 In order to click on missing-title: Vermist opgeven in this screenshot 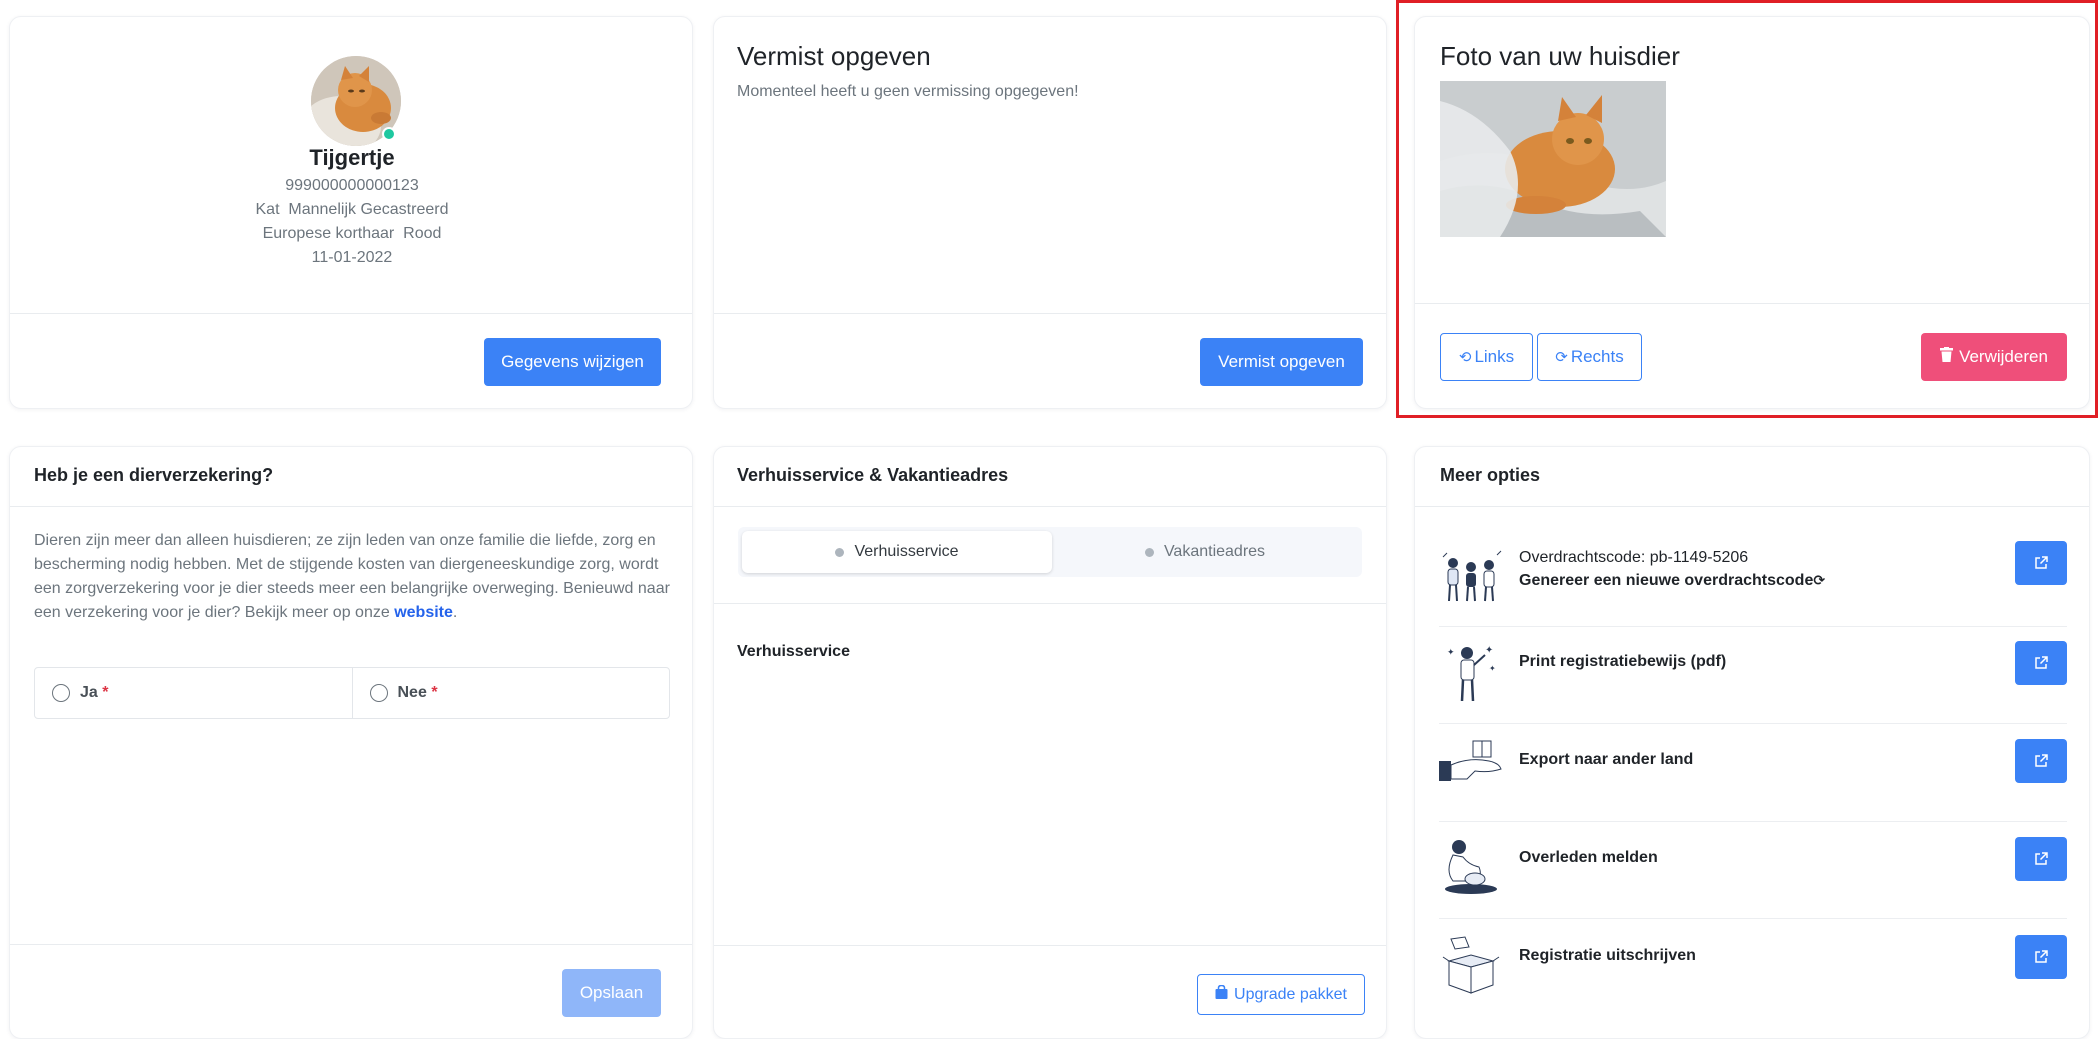, I will do `click(834, 56)`.